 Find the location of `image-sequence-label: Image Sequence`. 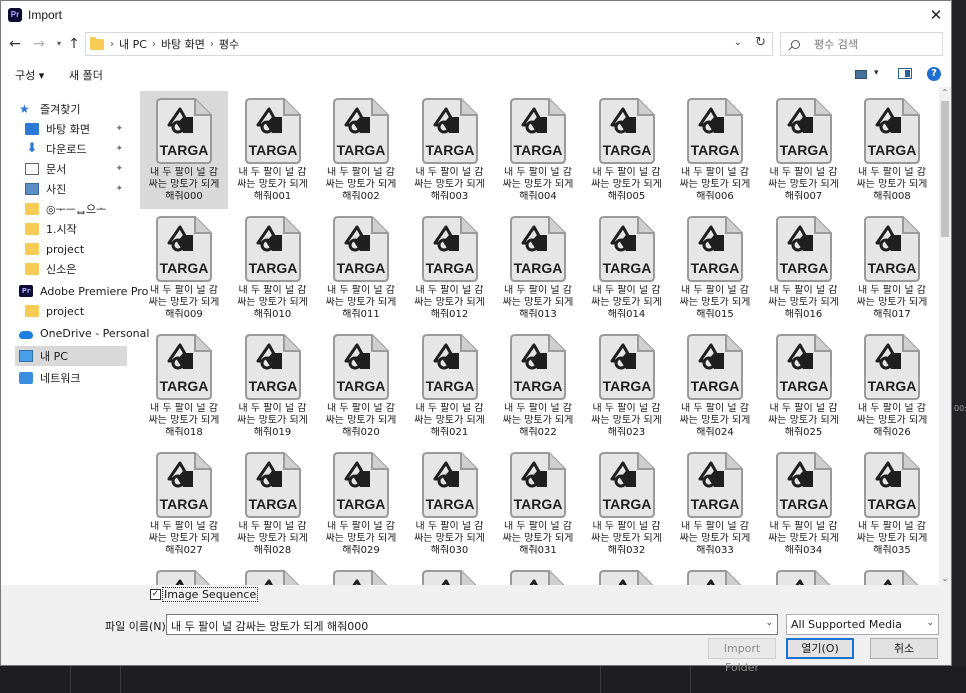

image-sequence-label: Image Sequence is located at coordinates (210, 594).